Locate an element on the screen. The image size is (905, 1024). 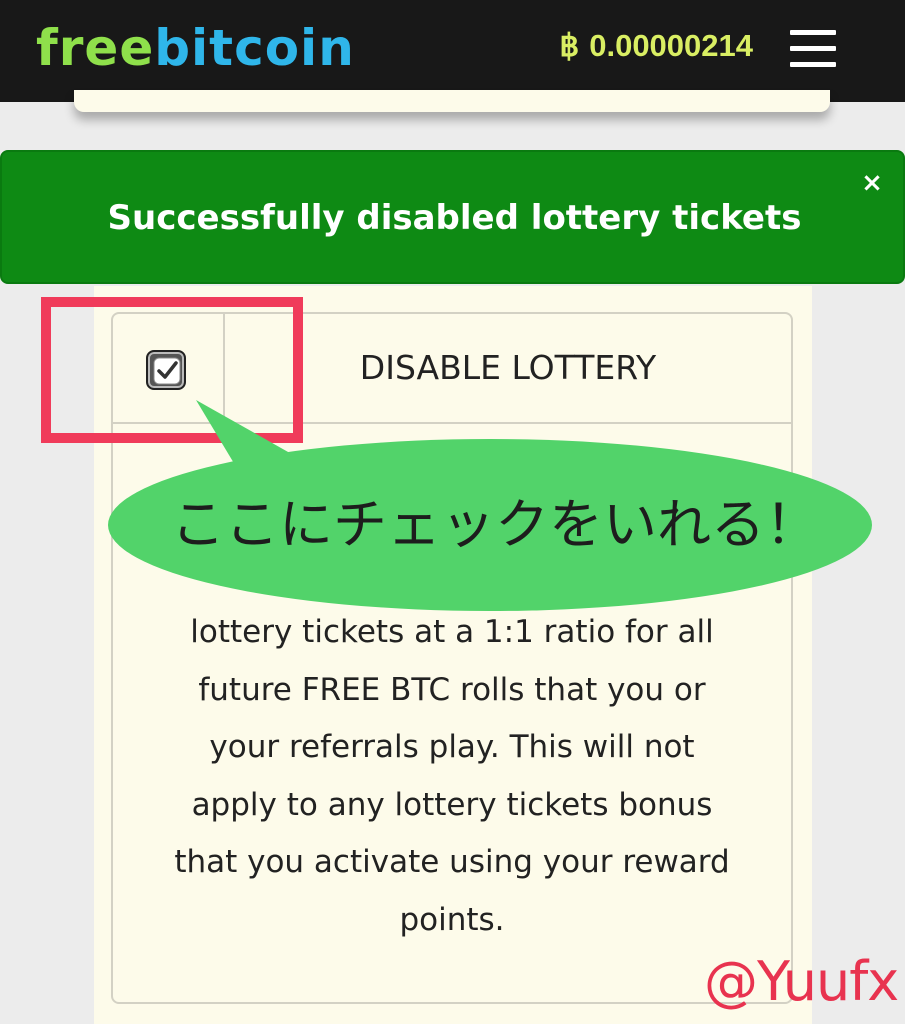
highlight-frame is located at coordinates (172, 370).